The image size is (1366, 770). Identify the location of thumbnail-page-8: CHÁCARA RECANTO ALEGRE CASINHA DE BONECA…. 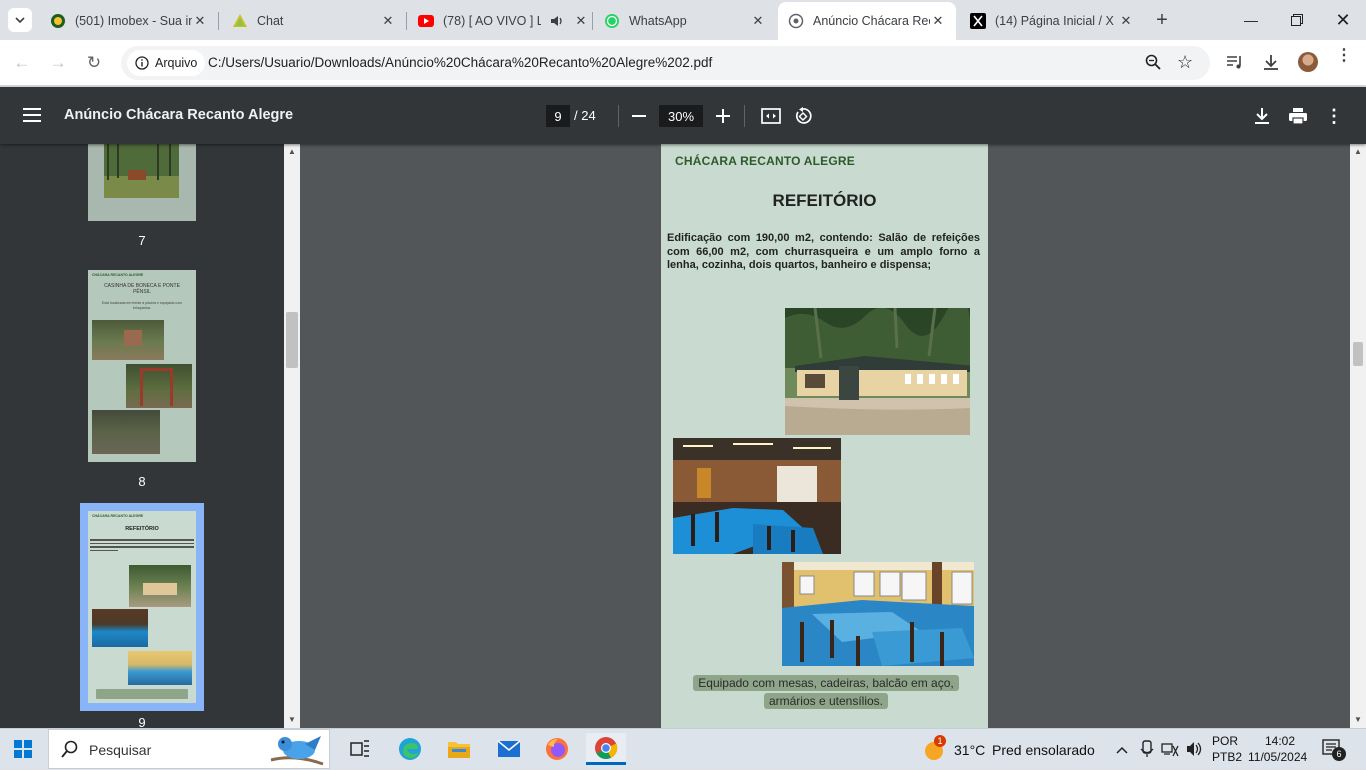
(142, 366).